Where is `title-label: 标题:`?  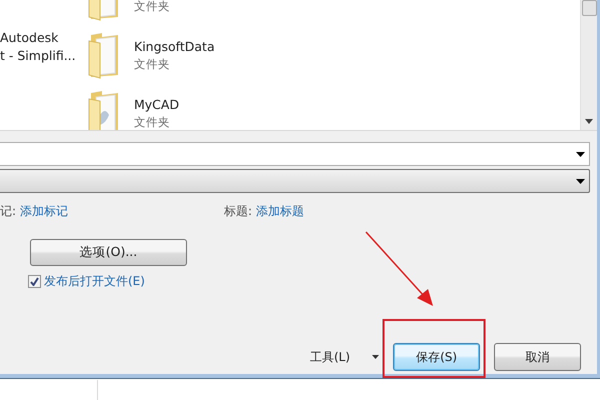 title-label: 标题: is located at coordinates (238, 211).